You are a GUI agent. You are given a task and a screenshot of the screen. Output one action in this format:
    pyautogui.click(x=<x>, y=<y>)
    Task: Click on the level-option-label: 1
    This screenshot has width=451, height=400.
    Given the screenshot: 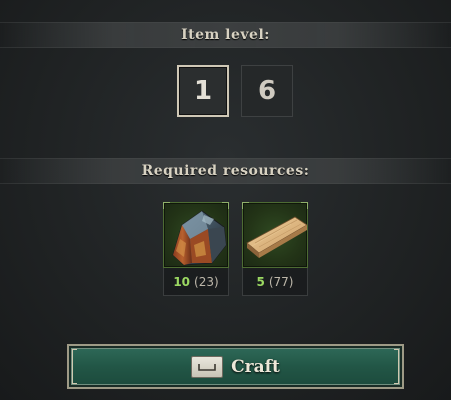 What is the action you would take?
    pyautogui.click(x=203, y=91)
    